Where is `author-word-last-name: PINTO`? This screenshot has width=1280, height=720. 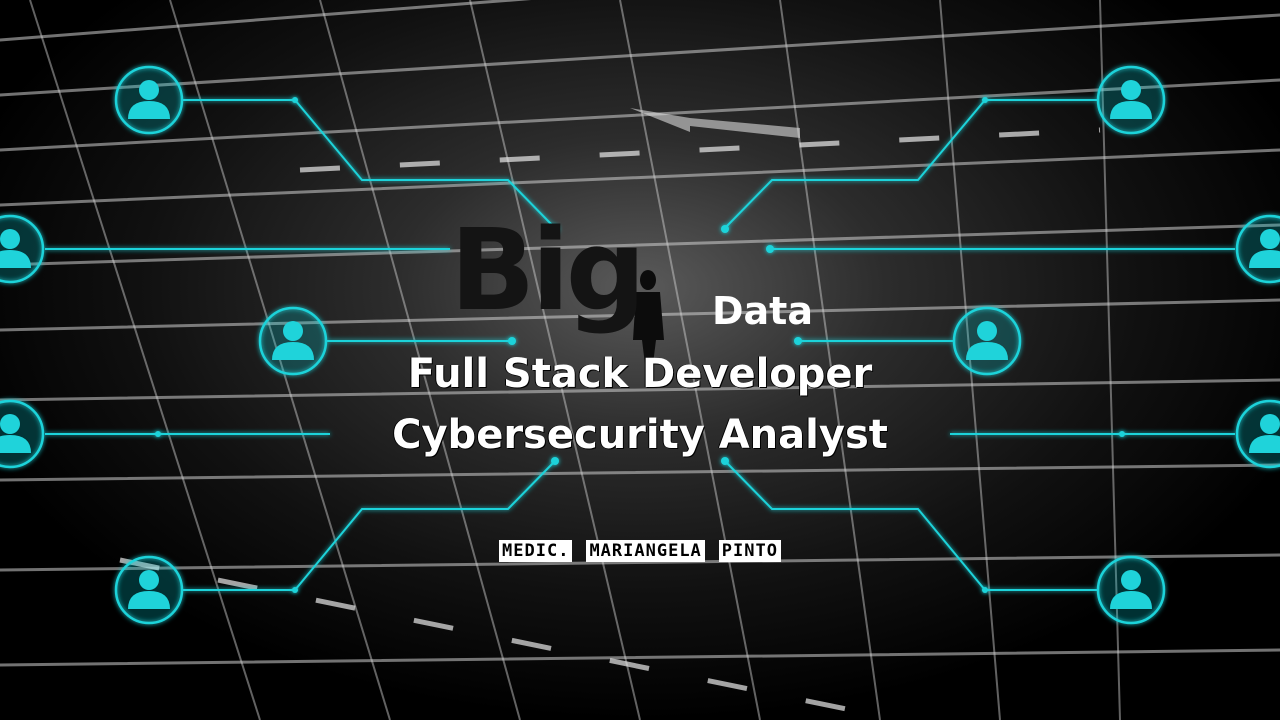 author-word-last-name: PINTO is located at coordinates (749, 551).